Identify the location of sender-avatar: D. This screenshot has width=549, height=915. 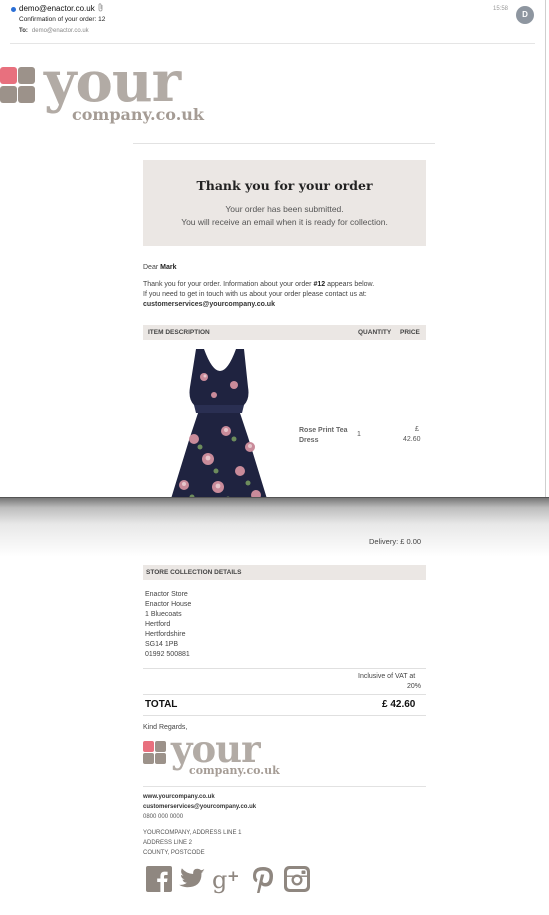
(525, 15).